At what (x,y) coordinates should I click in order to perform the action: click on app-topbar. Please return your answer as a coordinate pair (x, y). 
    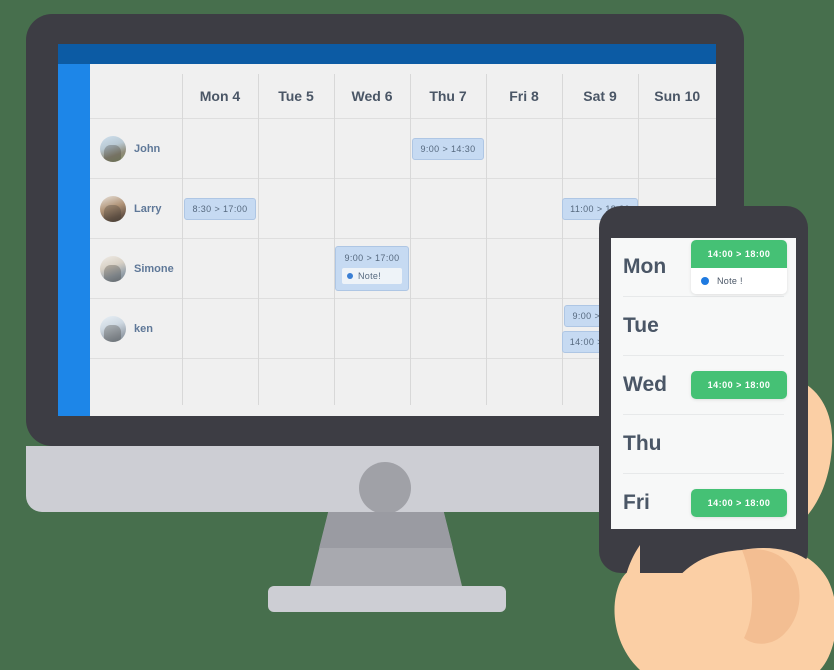
    Looking at the image, I should click on (387, 54).